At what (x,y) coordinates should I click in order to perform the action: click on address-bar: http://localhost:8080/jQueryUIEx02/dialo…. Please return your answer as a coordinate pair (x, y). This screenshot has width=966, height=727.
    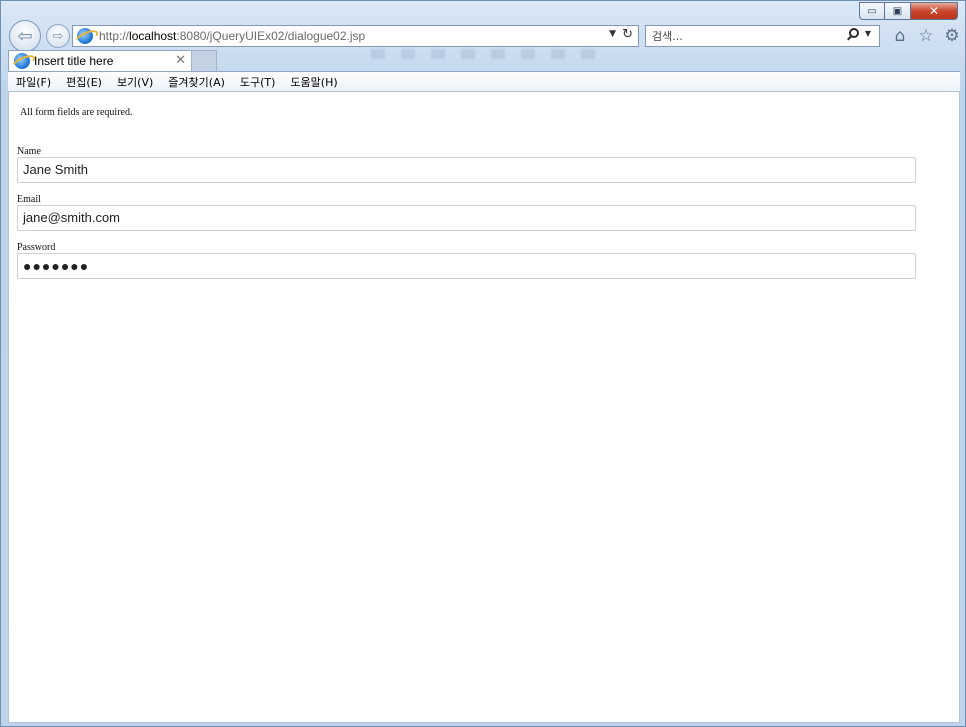
    Looking at the image, I should click on (355, 36).